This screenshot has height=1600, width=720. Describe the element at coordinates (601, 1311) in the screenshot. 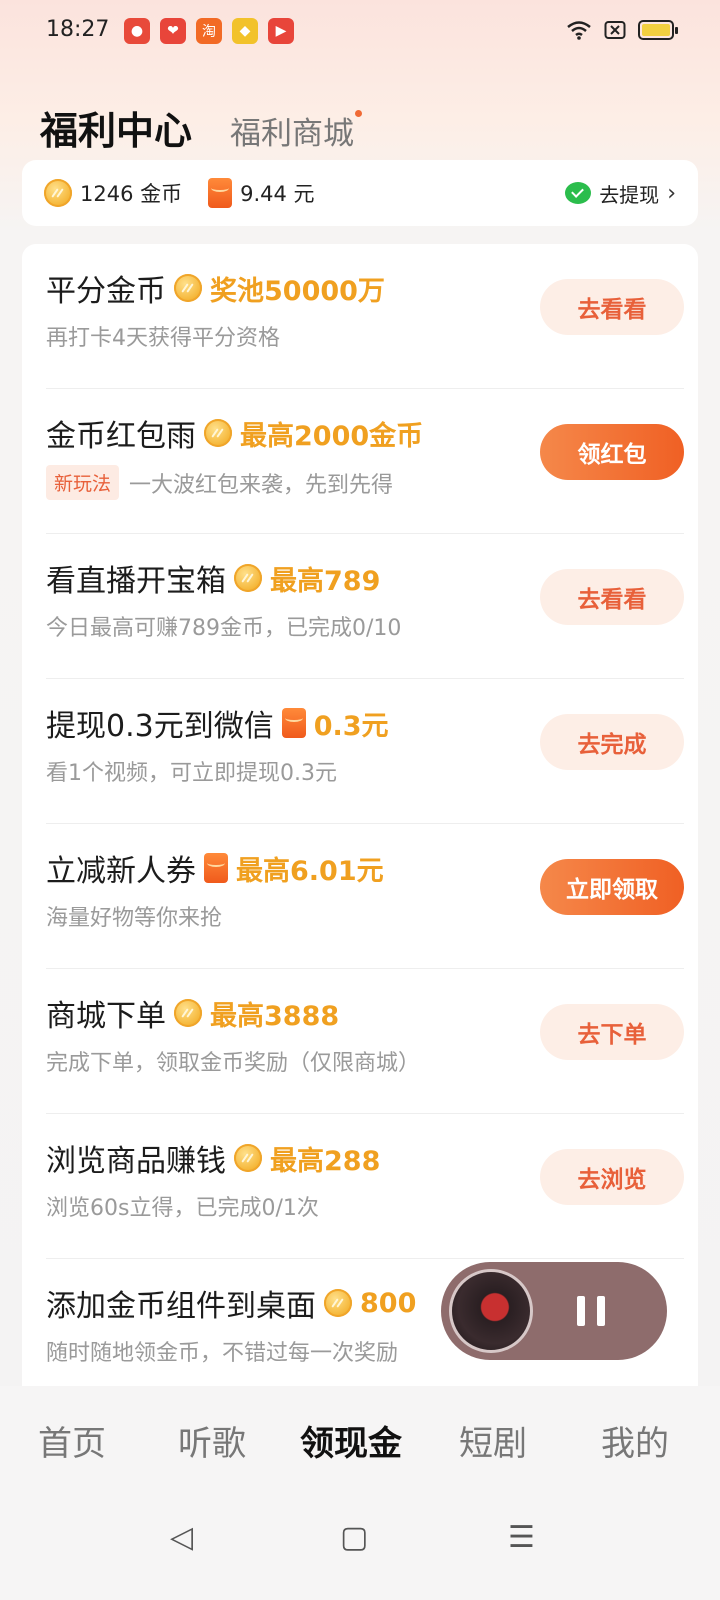

I see `pause-icon-bar` at that location.